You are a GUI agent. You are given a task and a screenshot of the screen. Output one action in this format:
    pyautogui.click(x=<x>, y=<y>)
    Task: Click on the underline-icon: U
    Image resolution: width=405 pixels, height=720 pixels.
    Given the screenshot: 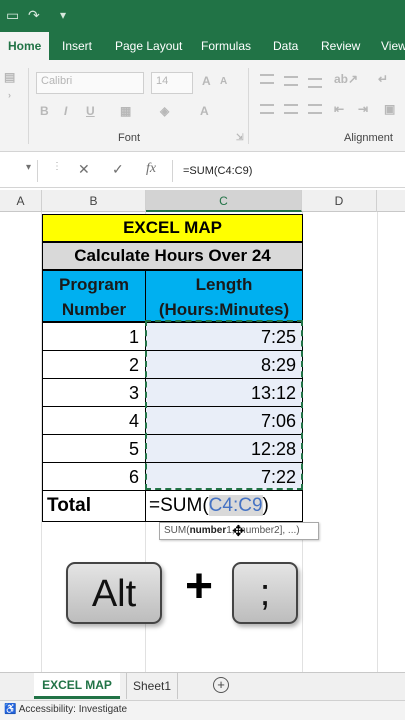 What is the action you would take?
    pyautogui.click(x=90, y=111)
    